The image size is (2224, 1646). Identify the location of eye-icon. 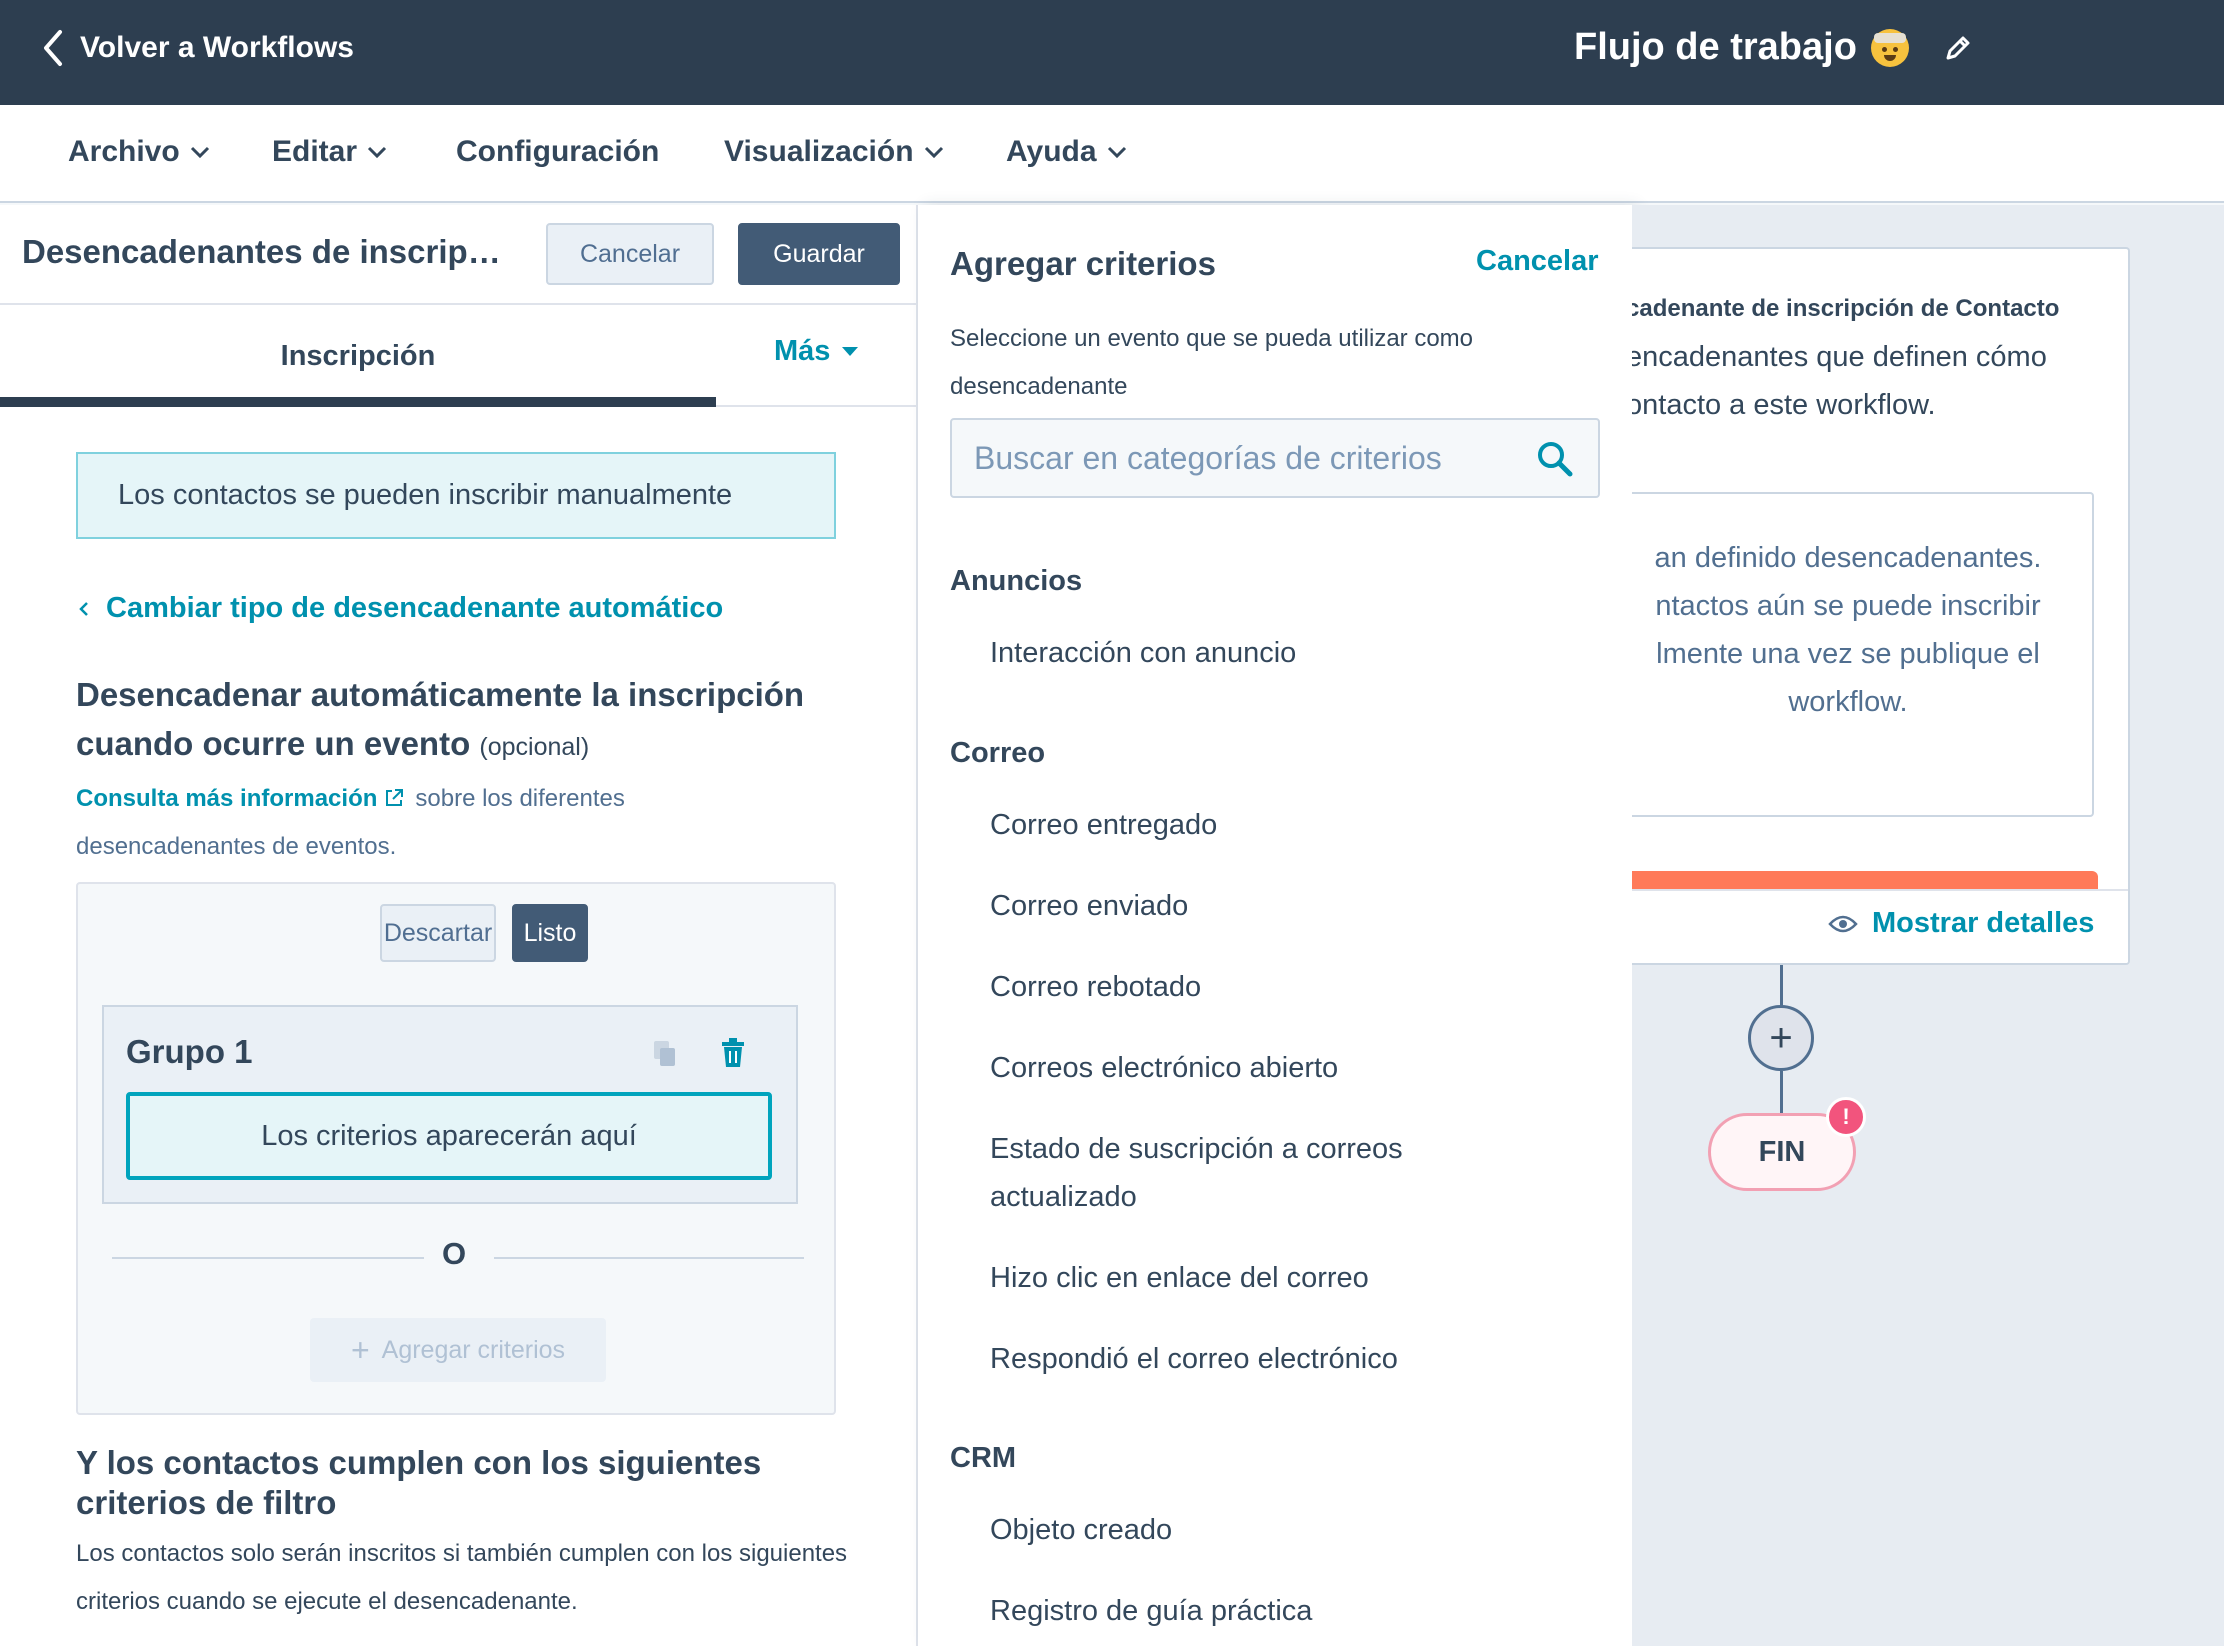
(1843, 923).